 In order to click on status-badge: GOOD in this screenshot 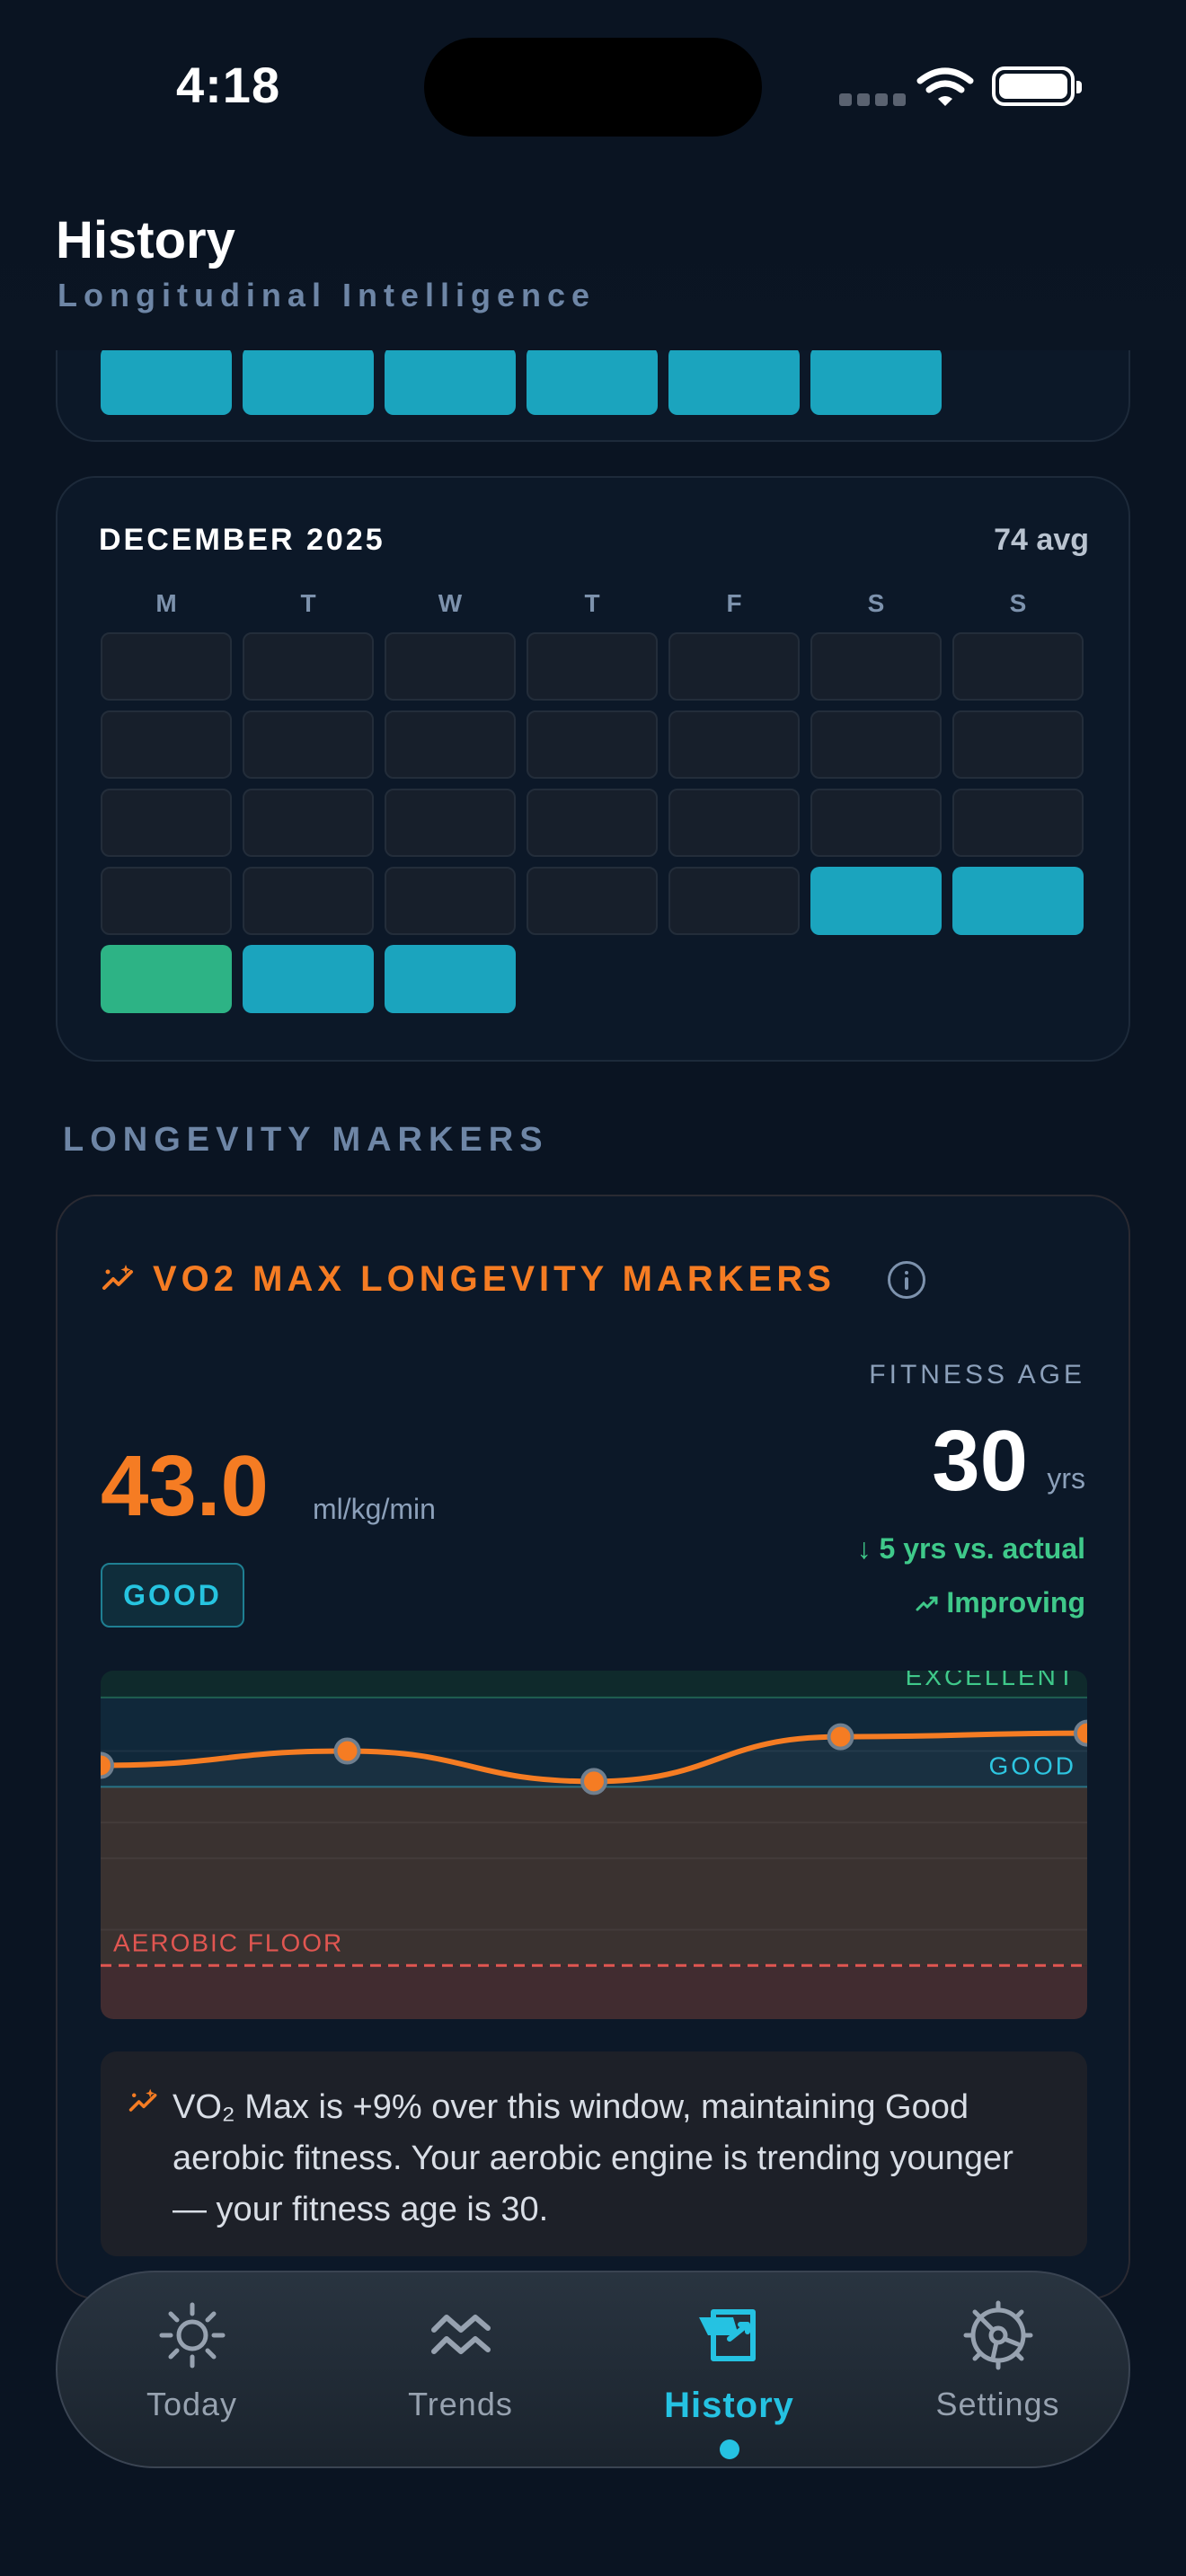, I will do `click(172, 1595)`.